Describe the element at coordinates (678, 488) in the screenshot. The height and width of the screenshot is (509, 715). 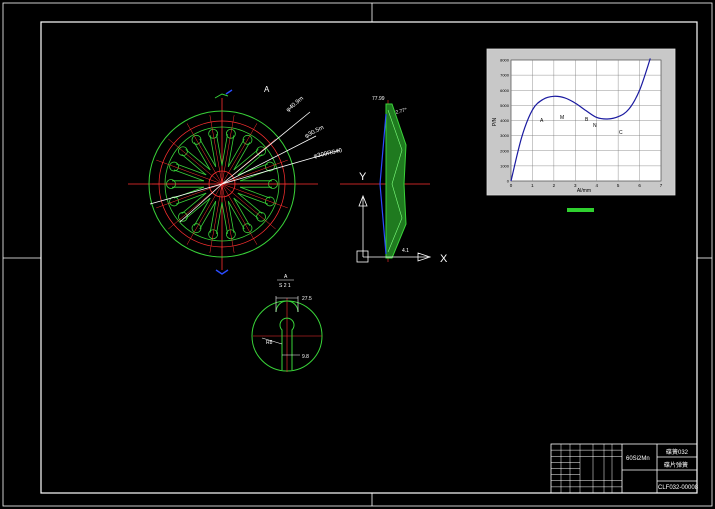
I see `title-block-number: CLF032-00008` at that location.